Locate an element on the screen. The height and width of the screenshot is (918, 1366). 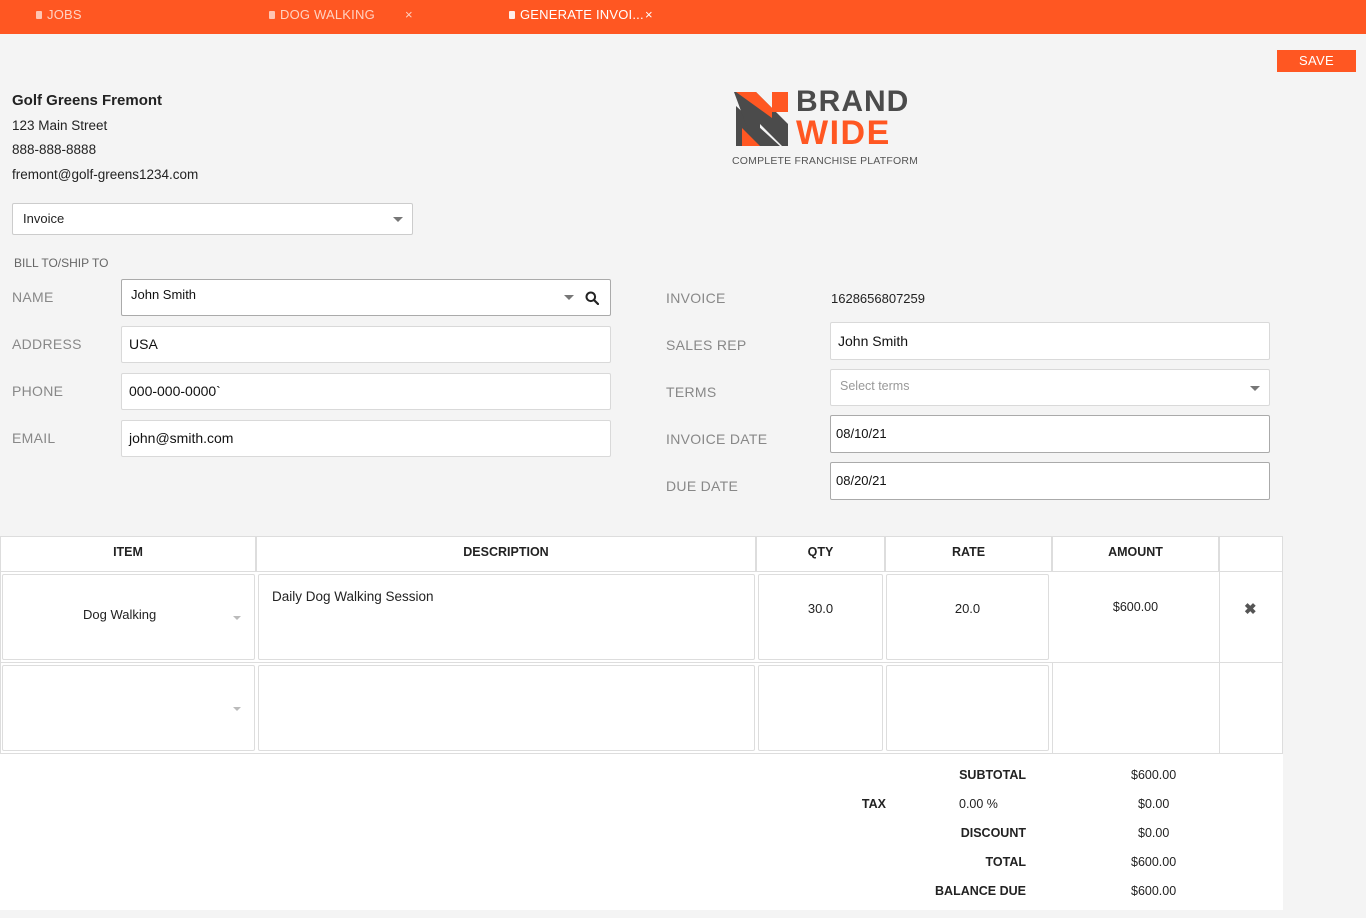
tab-dog-walking: DOG WALKING is located at coordinates (322, 15).